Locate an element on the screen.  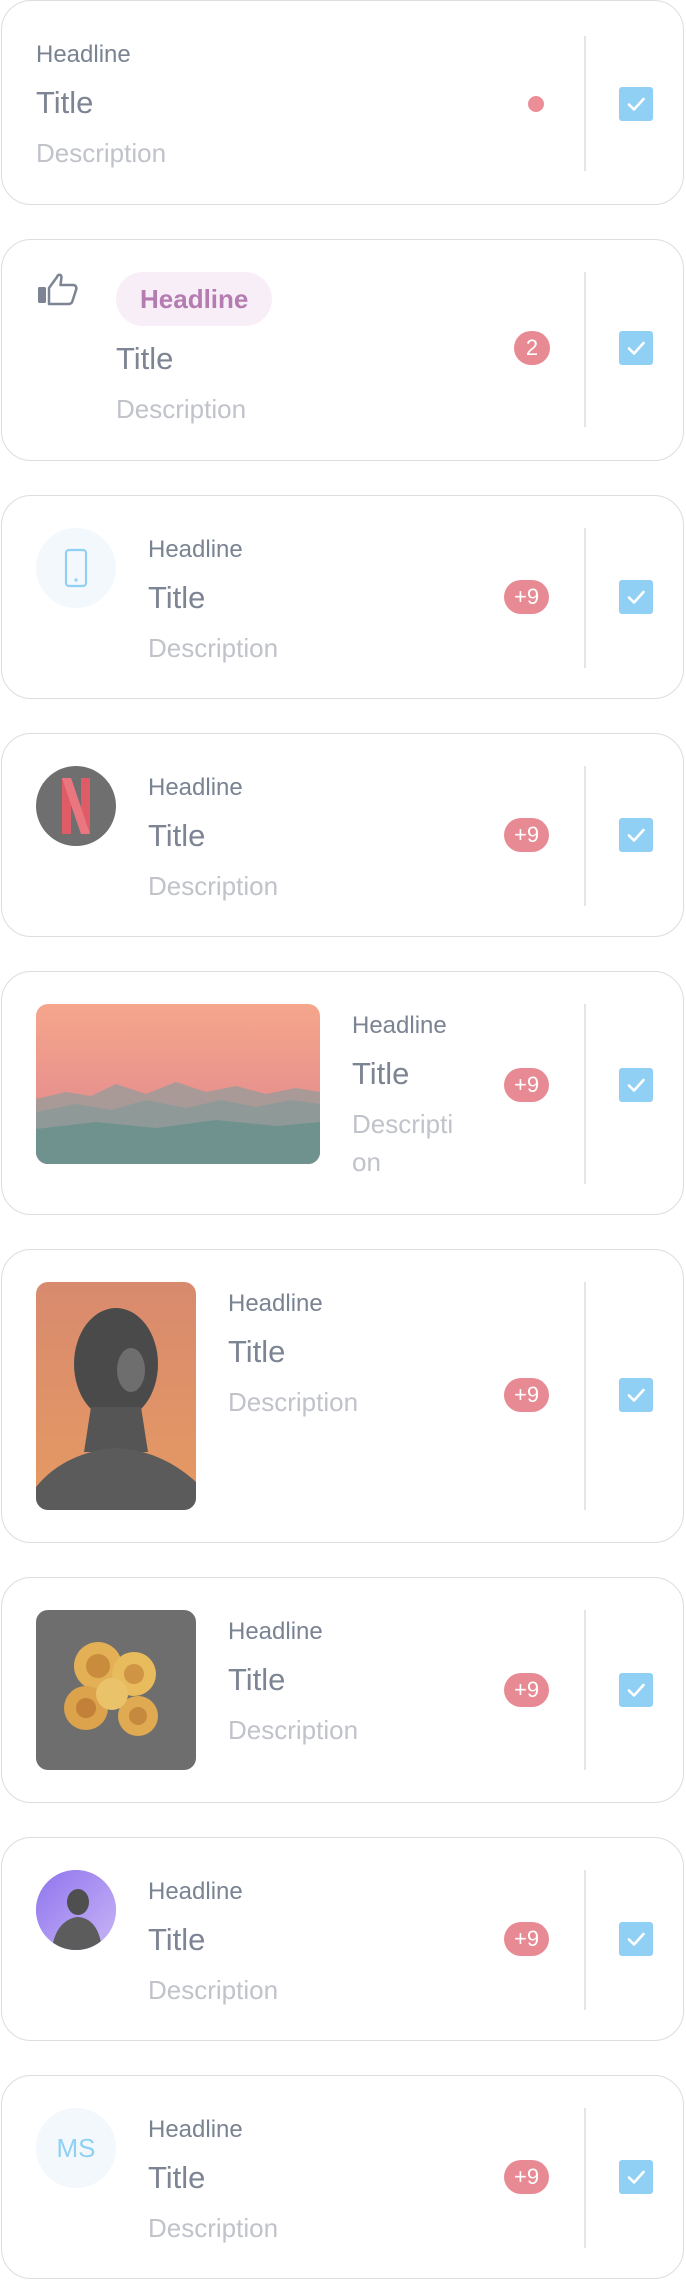
netflix-logo is located at coordinates (76, 806).